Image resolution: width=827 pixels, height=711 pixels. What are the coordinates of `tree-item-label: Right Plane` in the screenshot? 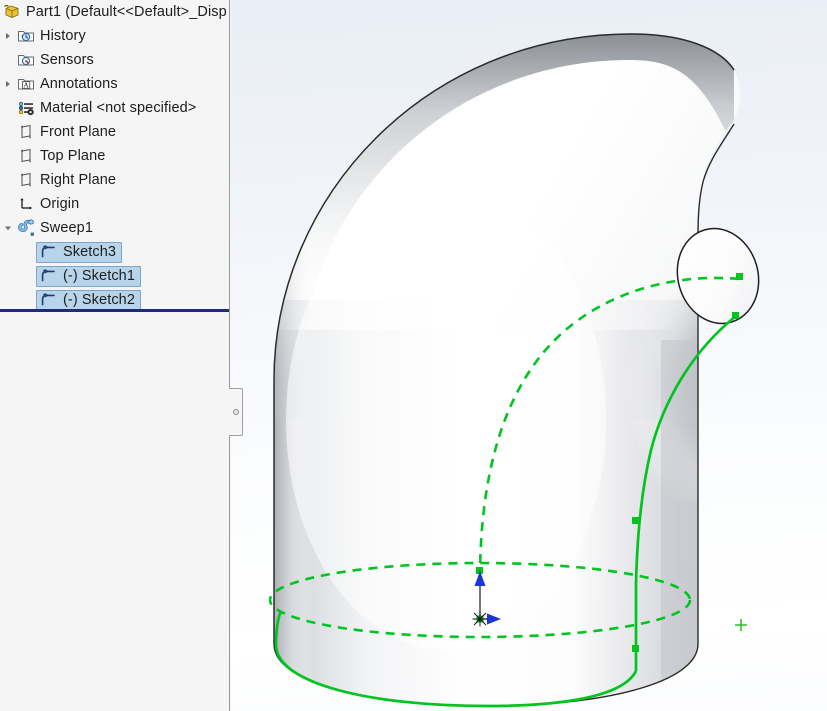 It's located at (78, 180).